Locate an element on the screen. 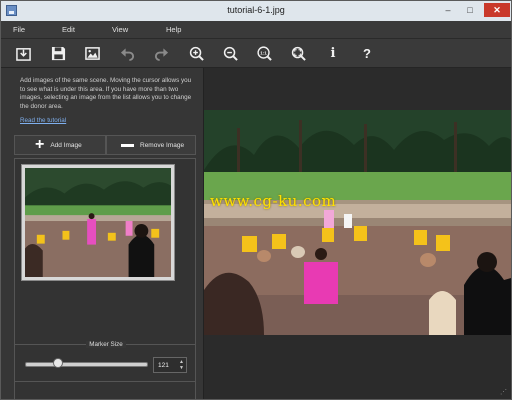  add-image-button: + Add Image is located at coordinates (60, 145).